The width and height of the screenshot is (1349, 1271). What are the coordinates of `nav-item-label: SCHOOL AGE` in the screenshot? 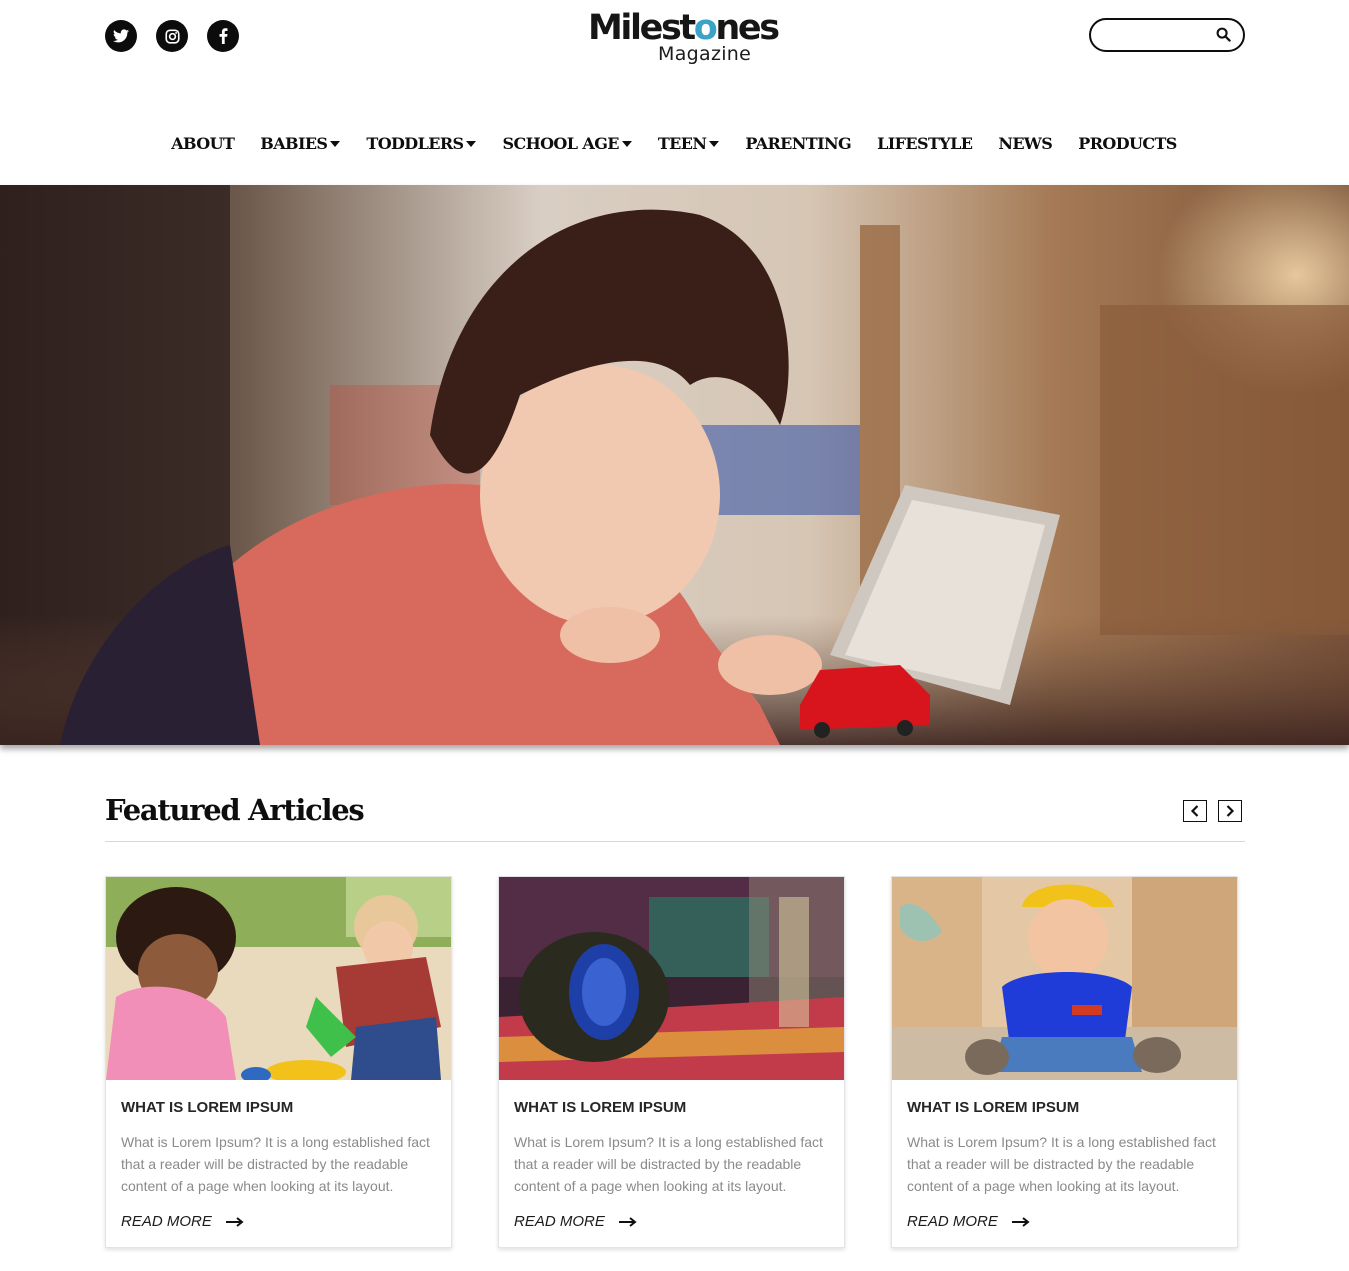 It's located at (560, 143).